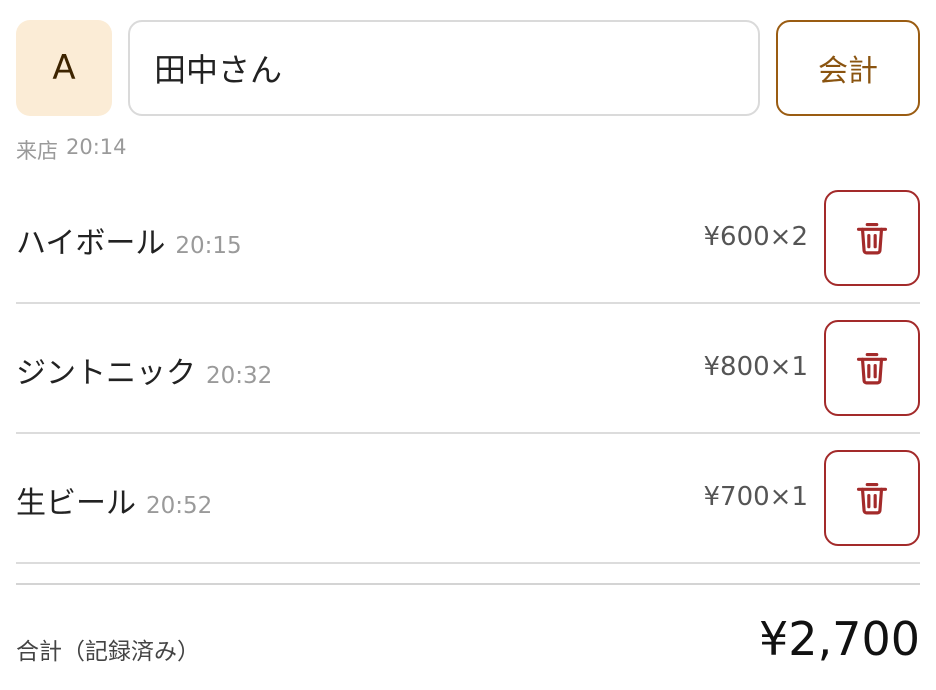 This screenshot has width=936, height=690. I want to click on order-item-price: ¥800×1, so click(756, 367).